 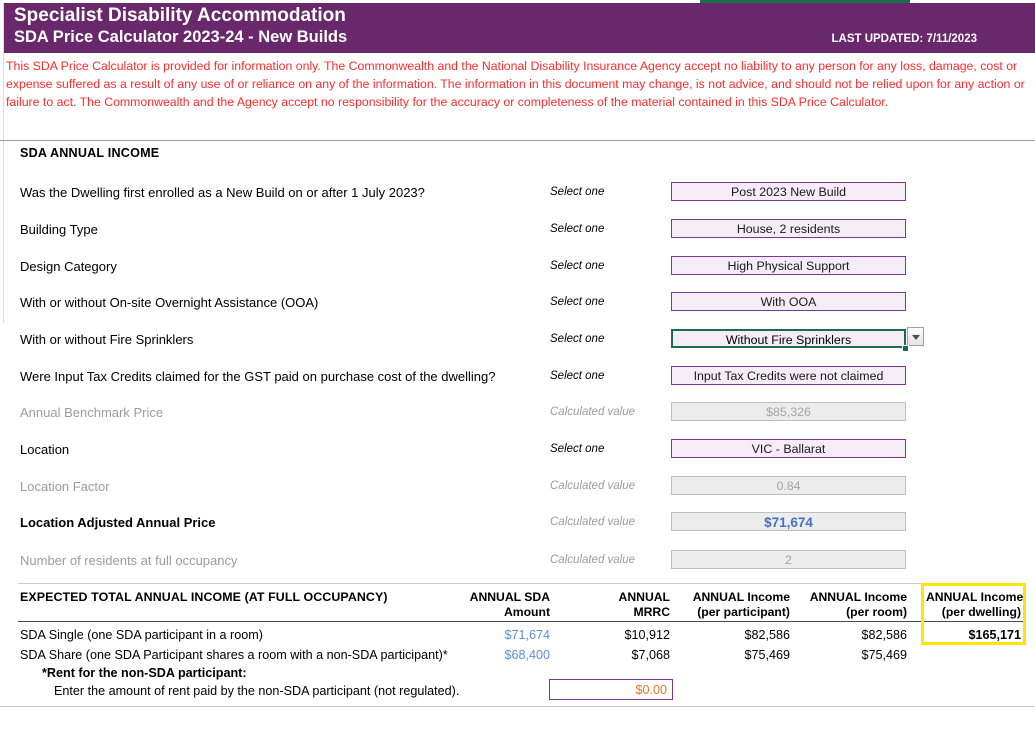 I want to click on row-label: Building Type, so click(x=59, y=229).